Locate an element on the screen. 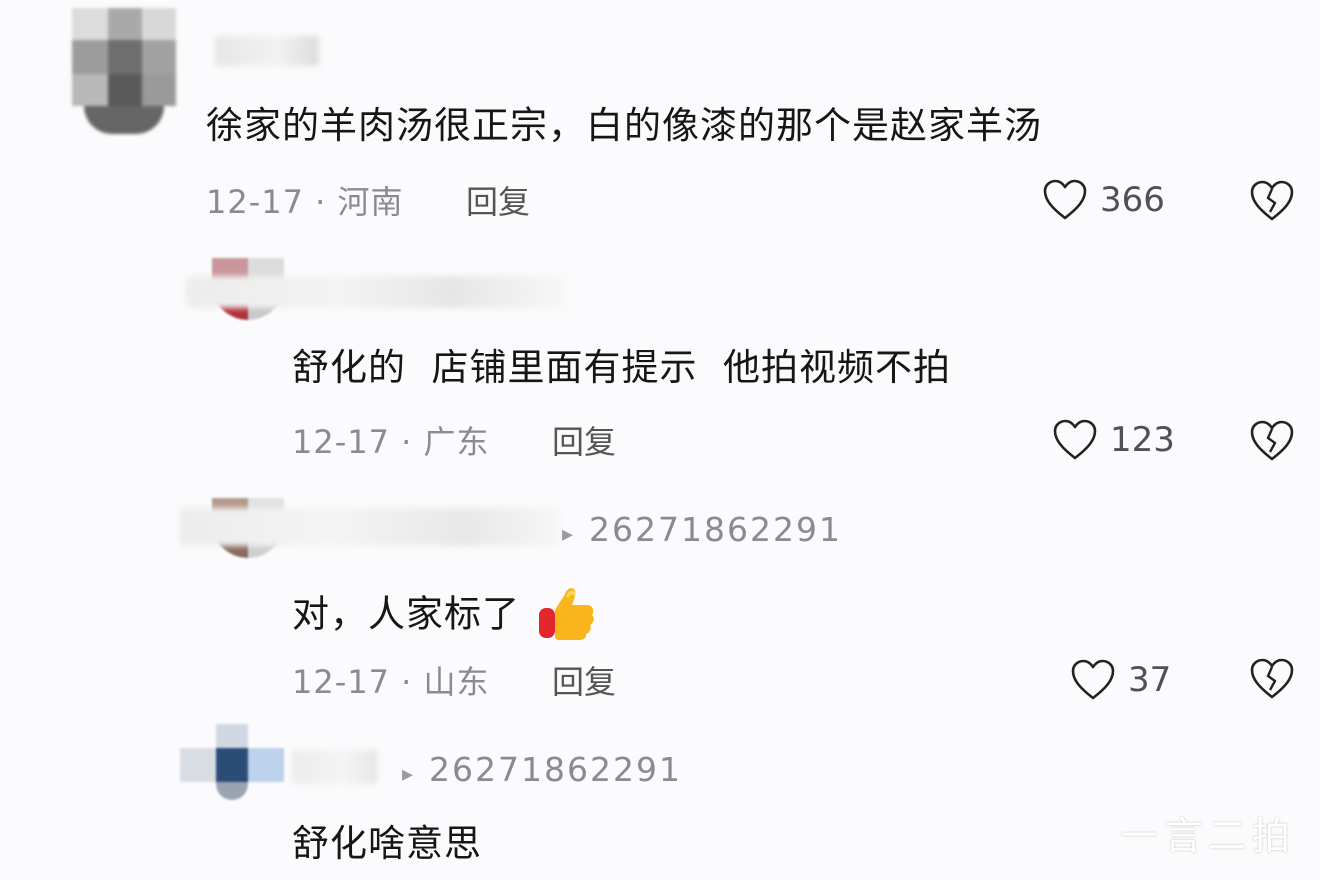 The image size is (1320, 880). comment-date-location: 12-17 · 广东 is located at coordinates (391, 442).